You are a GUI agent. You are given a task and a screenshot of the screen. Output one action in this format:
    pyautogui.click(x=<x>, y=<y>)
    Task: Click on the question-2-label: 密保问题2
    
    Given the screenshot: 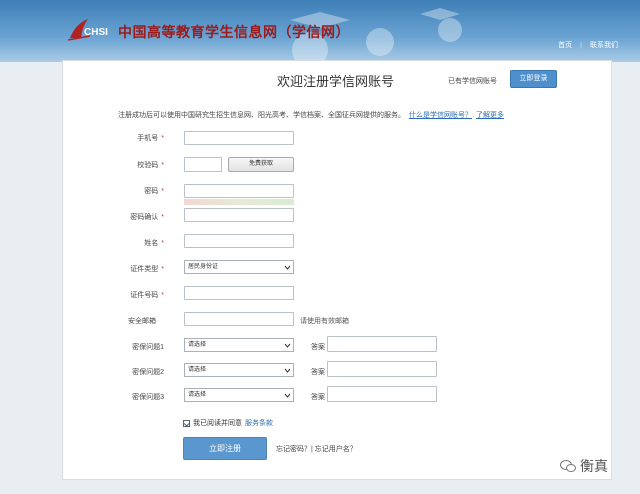 What is the action you would take?
    pyautogui.click(x=148, y=372)
    